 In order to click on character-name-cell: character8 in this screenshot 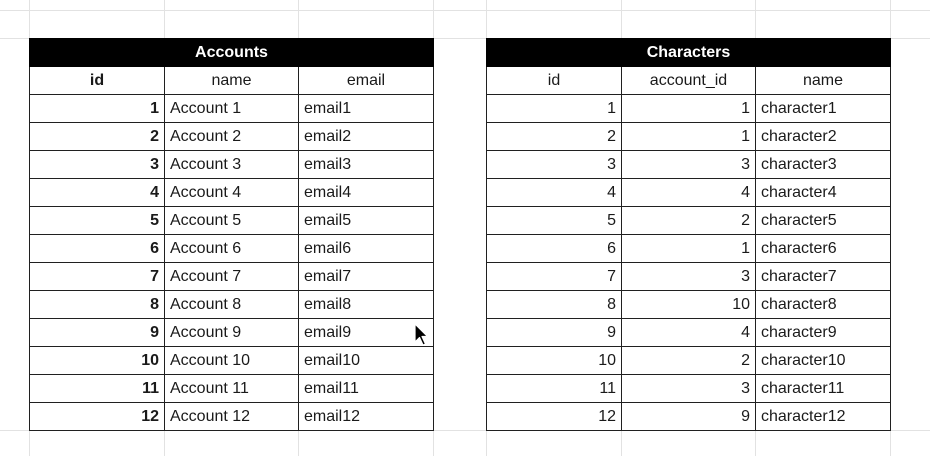, I will do `click(823, 304)`.